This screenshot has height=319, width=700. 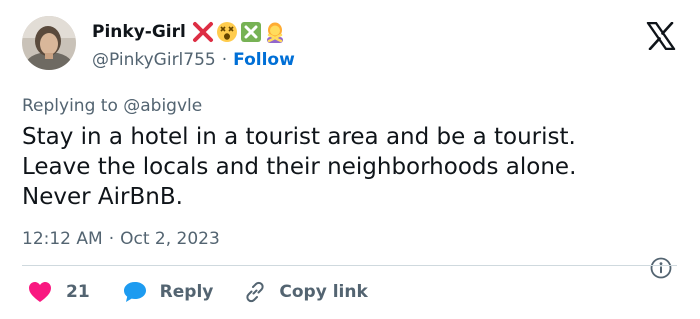 What do you see at coordinates (227, 32) in the screenshot?
I see `dizzy-face-icon` at bounding box center [227, 32].